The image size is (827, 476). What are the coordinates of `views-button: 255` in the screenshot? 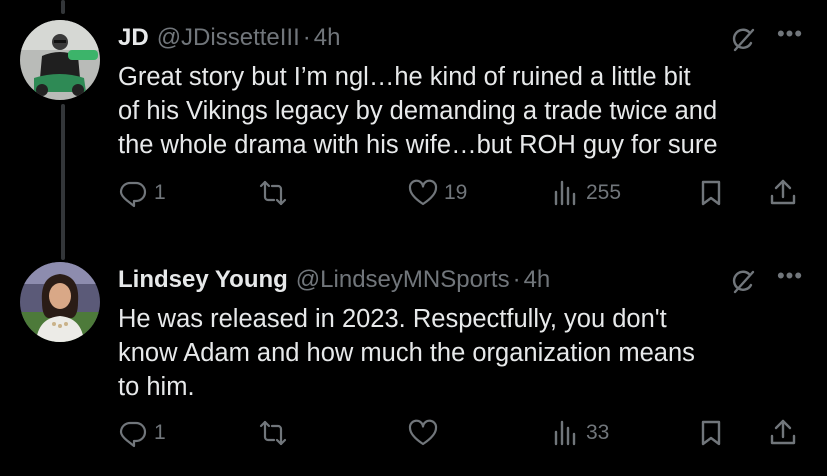 It's located at (585, 193).